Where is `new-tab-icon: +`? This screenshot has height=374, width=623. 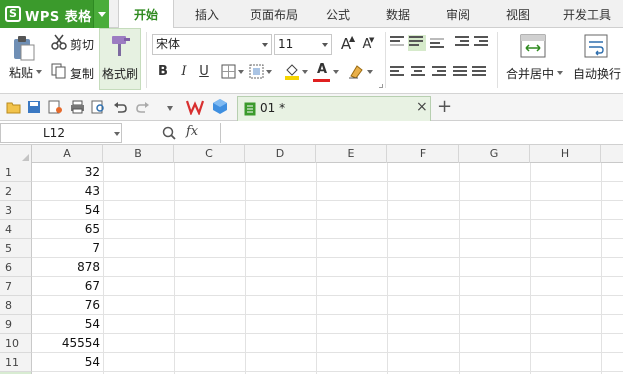
new-tab-icon: + is located at coordinates (444, 106).